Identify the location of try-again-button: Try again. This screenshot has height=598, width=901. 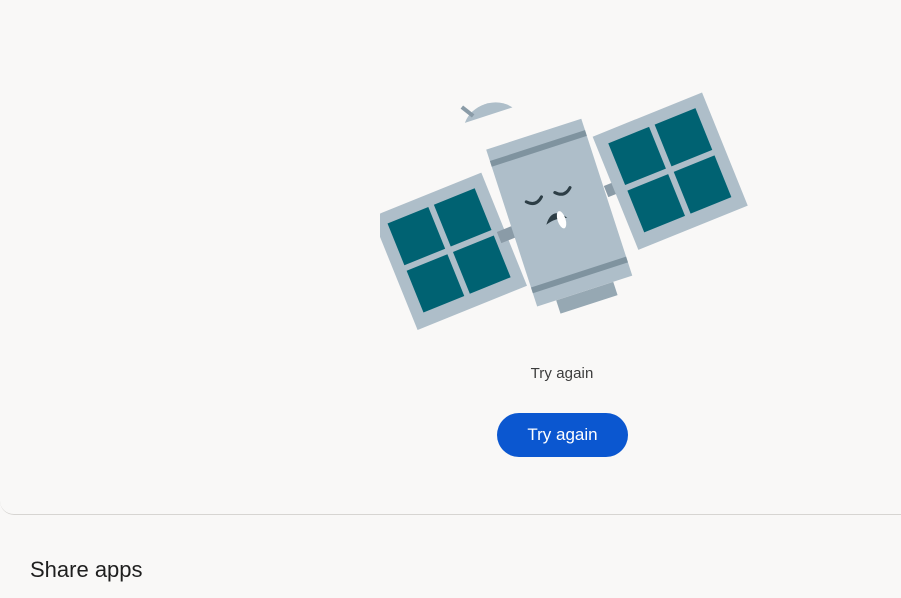
(562, 435).